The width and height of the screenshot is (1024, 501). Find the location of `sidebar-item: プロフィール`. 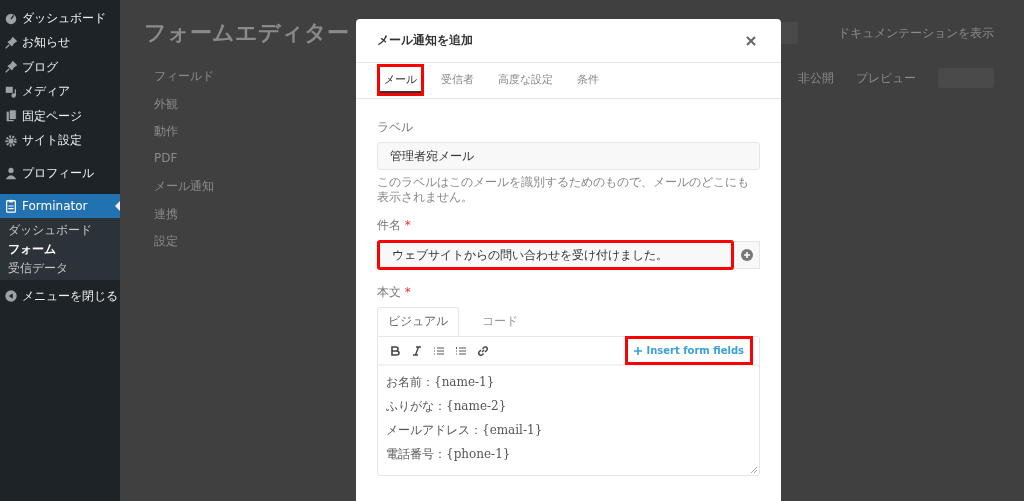

sidebar-item: プロフィール is located at coordinates (60, 173).